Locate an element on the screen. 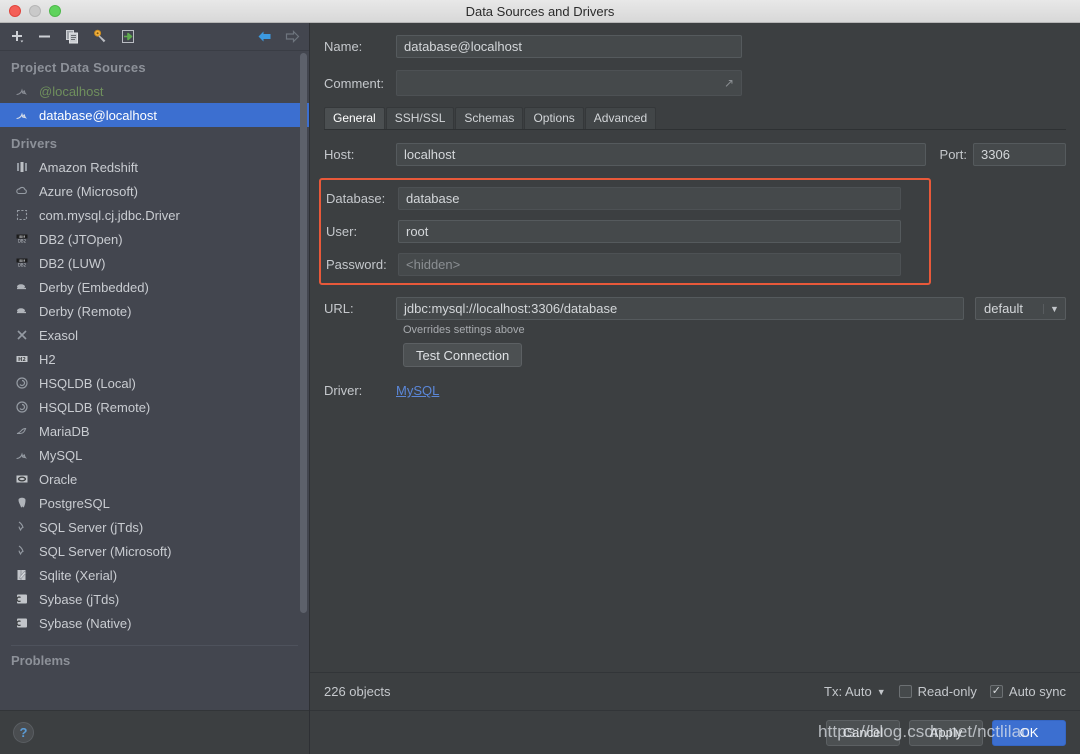 The image size is (1080, 754). close-window-button is located at coordinates (15, 11).